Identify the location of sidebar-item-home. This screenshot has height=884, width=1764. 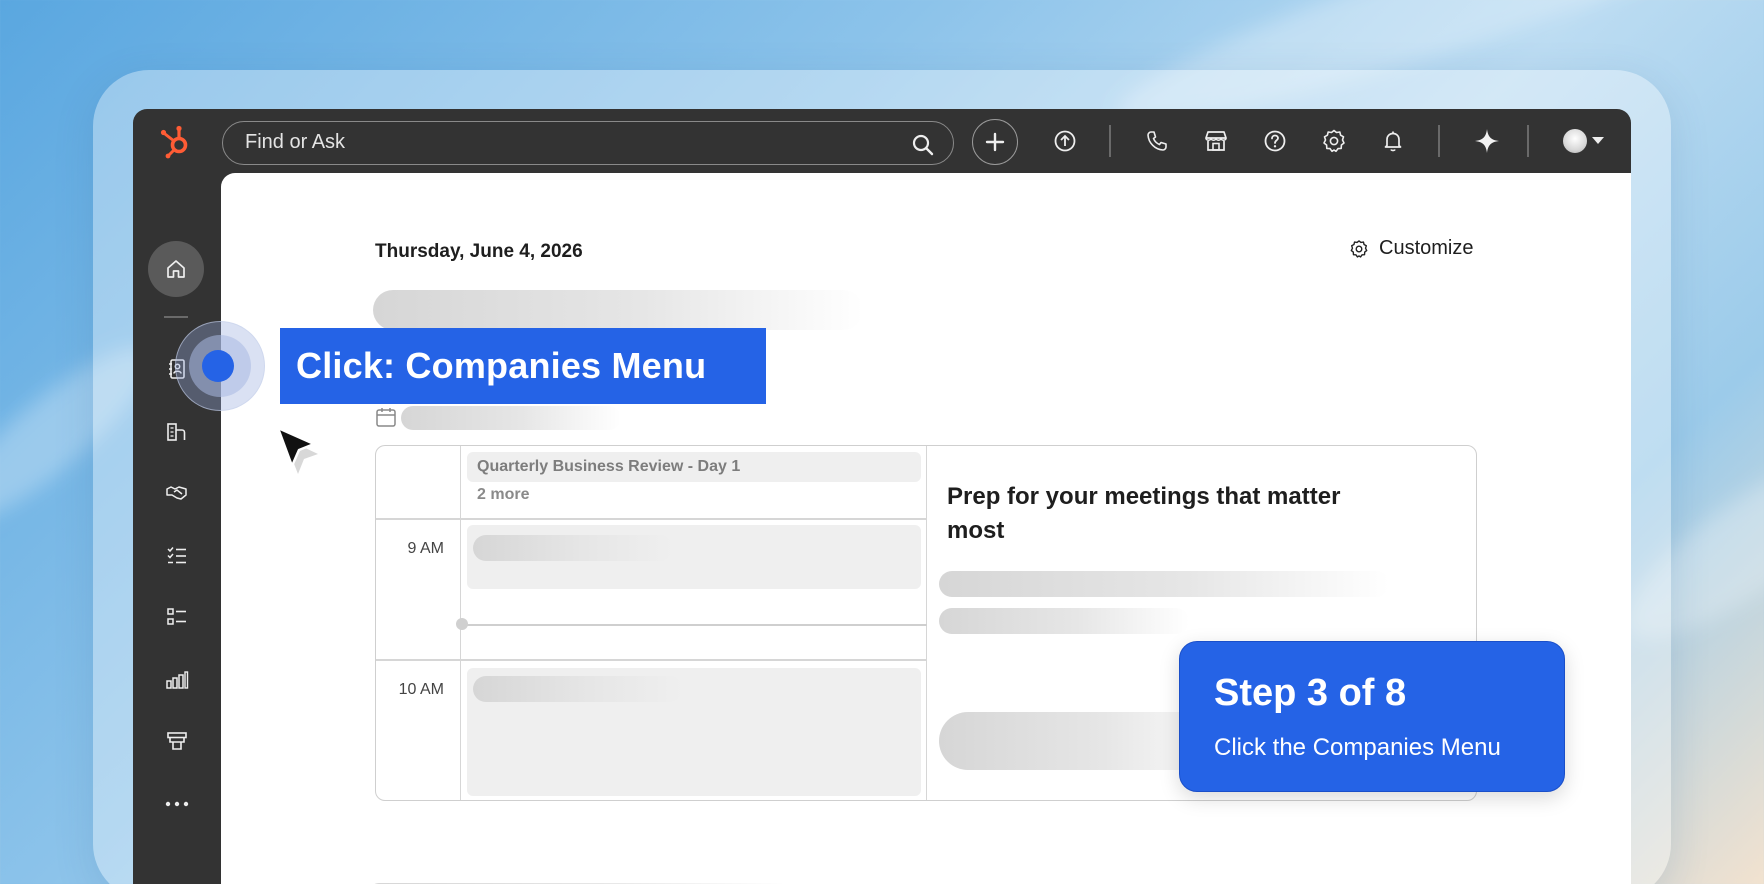
(176, 269).